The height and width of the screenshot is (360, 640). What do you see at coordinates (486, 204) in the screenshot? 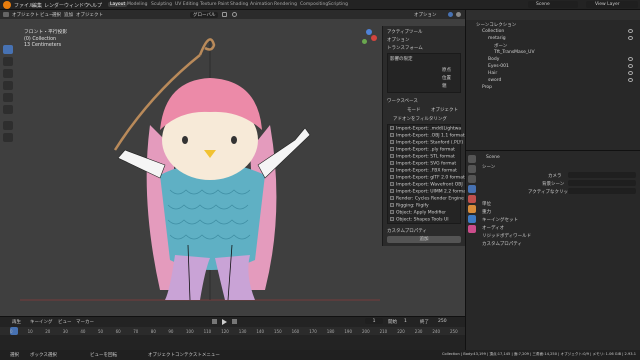
I see `section-units: 単位` at bounding box center [486, 204].